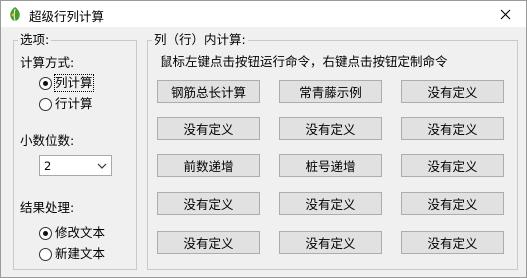 This screenshot has width=527, height=278. I want to click on leaf-icon, so click(15, 14).